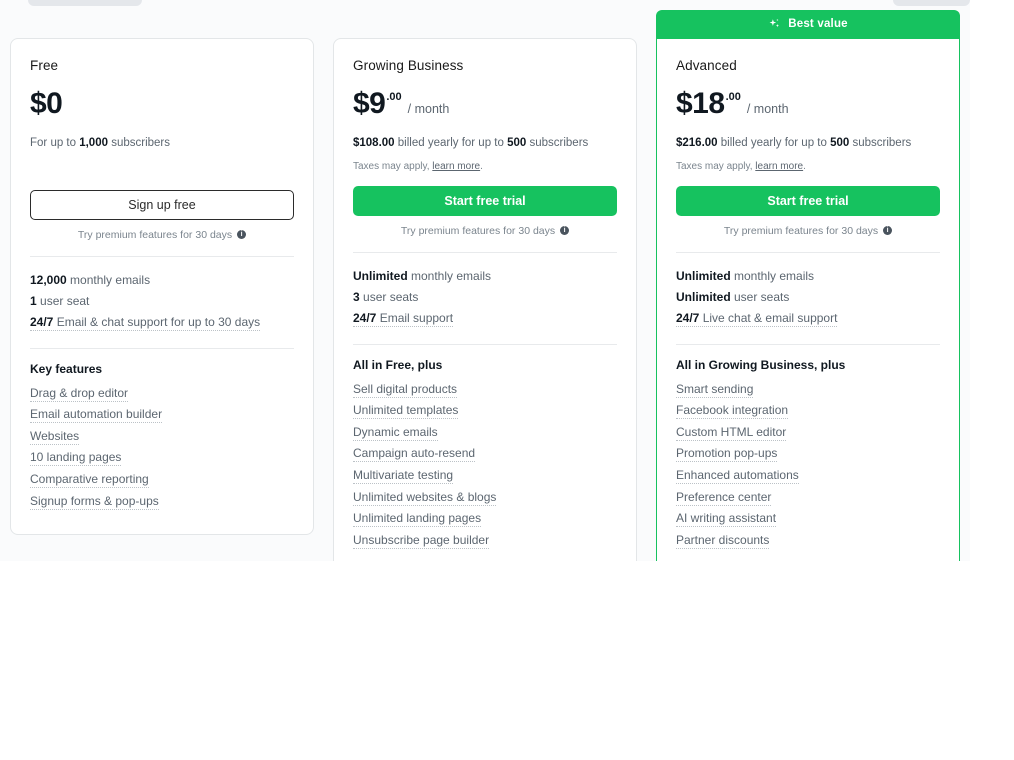 Image resolution: width=1014 pixels, height=760 pixels. Describe the element at coordinates (162, 104) in the screenshot. I see `price-row: $0` at that location.